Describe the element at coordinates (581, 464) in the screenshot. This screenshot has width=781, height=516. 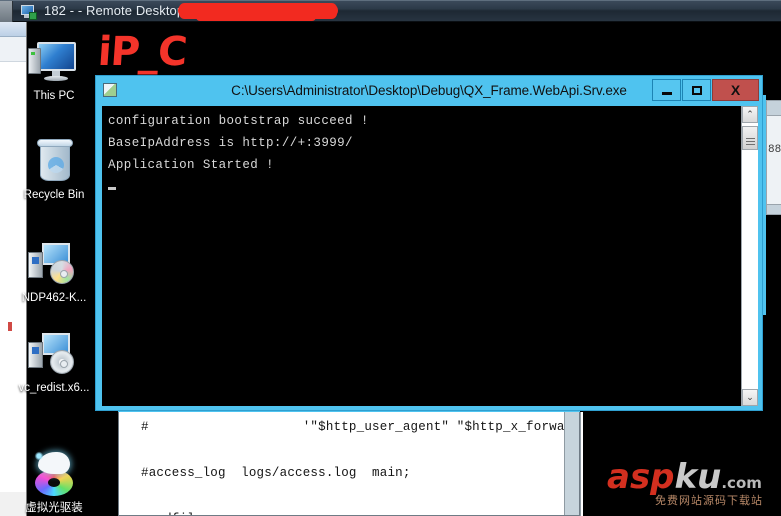
I see `editor-right-pane` at that location.